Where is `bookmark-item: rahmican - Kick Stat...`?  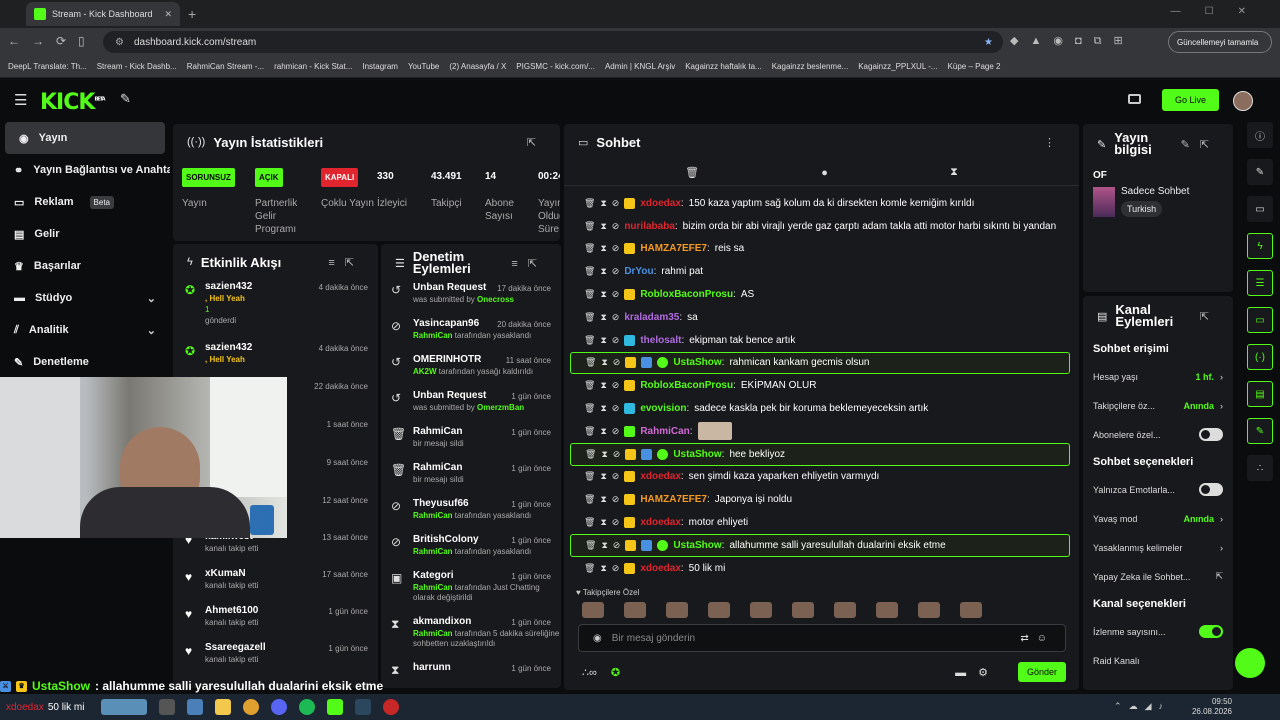 bookmark-item: rahmican - Kick Stat... is located at coordinates (313, 66).